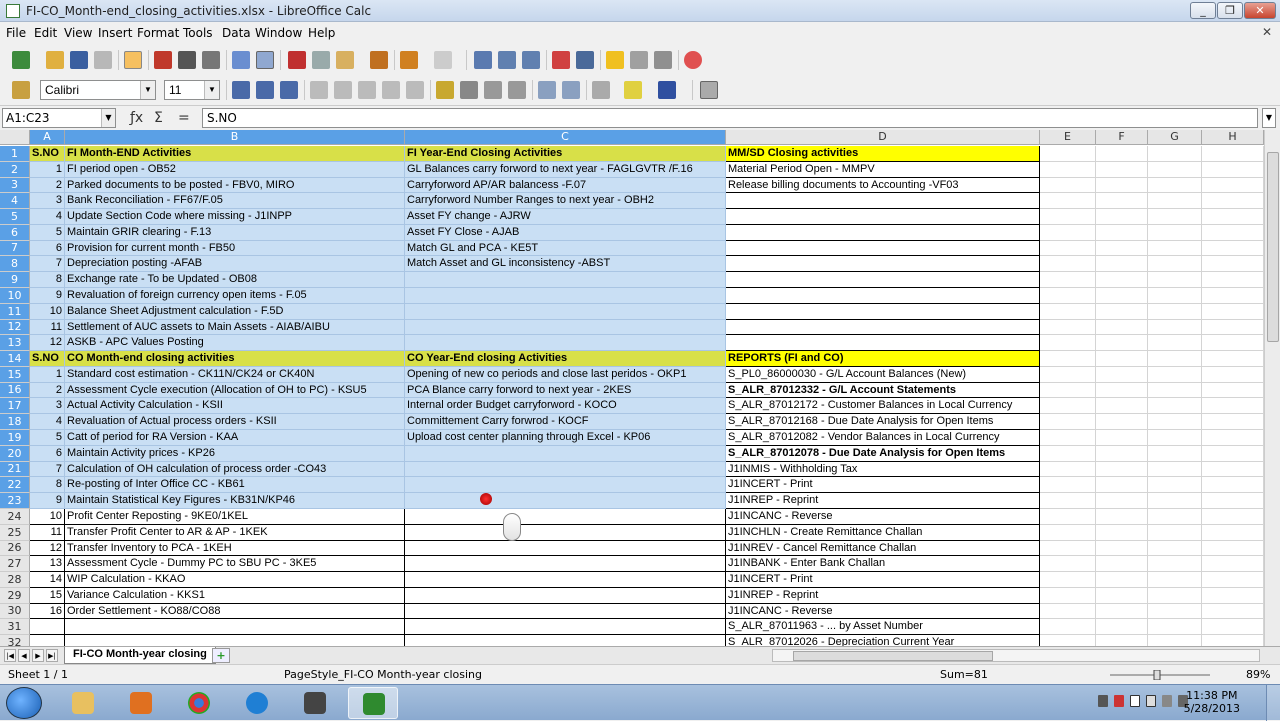  I want to click on cell-d27: J1INBANK - Enter Bank Challan, so click(883, 564).